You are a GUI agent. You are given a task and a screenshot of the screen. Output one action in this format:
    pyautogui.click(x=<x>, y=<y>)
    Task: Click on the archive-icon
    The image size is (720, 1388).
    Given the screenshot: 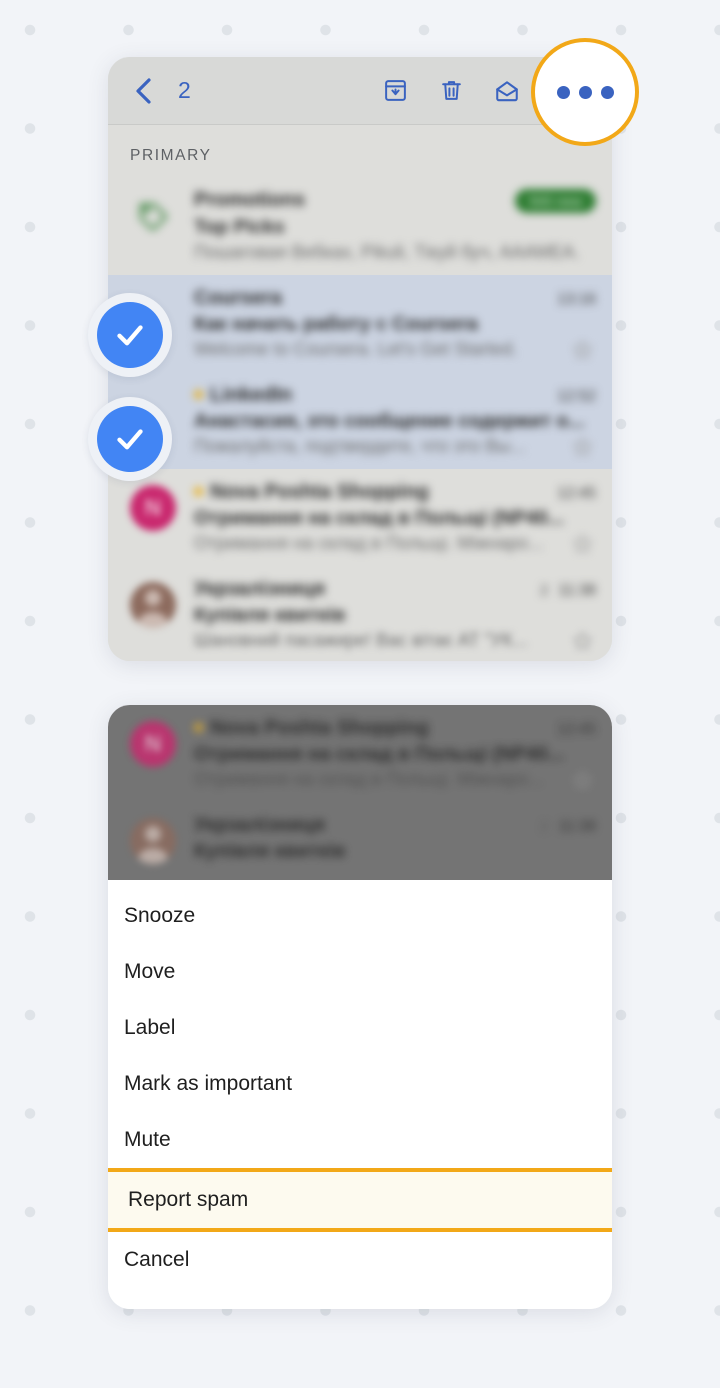 What is the action you would take?
    pyautogui.click(x=395, y=91)
    